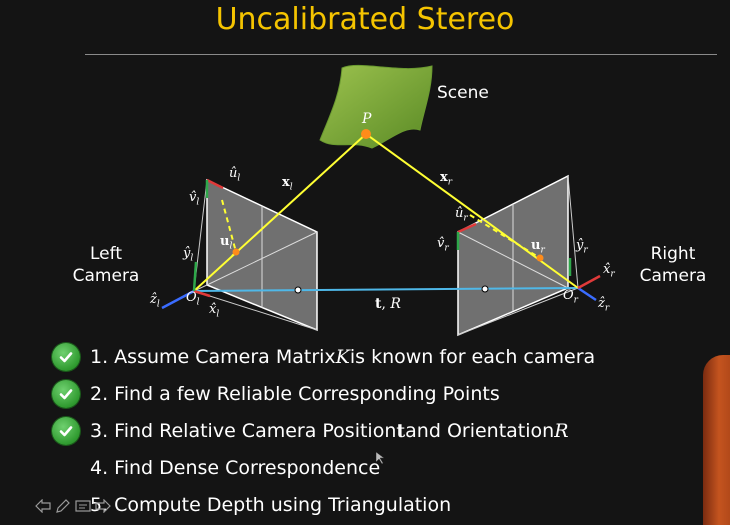 The image size is (730, 525). What do you see at coordinates (236, 252) in the screenshot?
I see `image-point-left` at bounding box center [236, 252].